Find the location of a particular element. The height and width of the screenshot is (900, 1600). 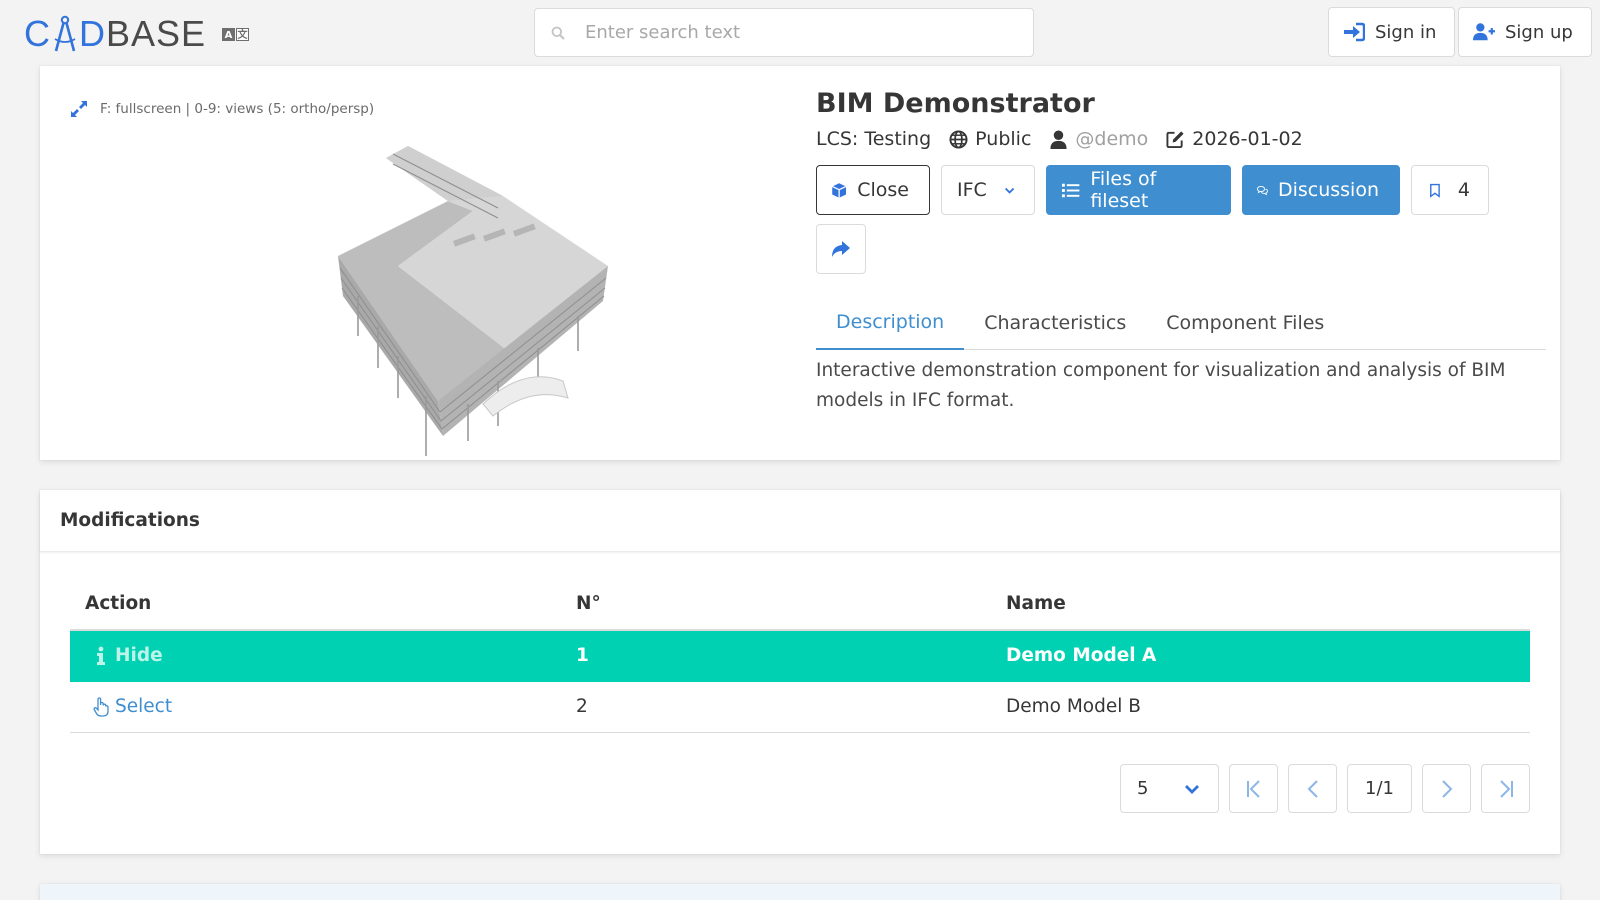

files-of-fileset-button: Files of fileset is located at coordinates (1138, 190).